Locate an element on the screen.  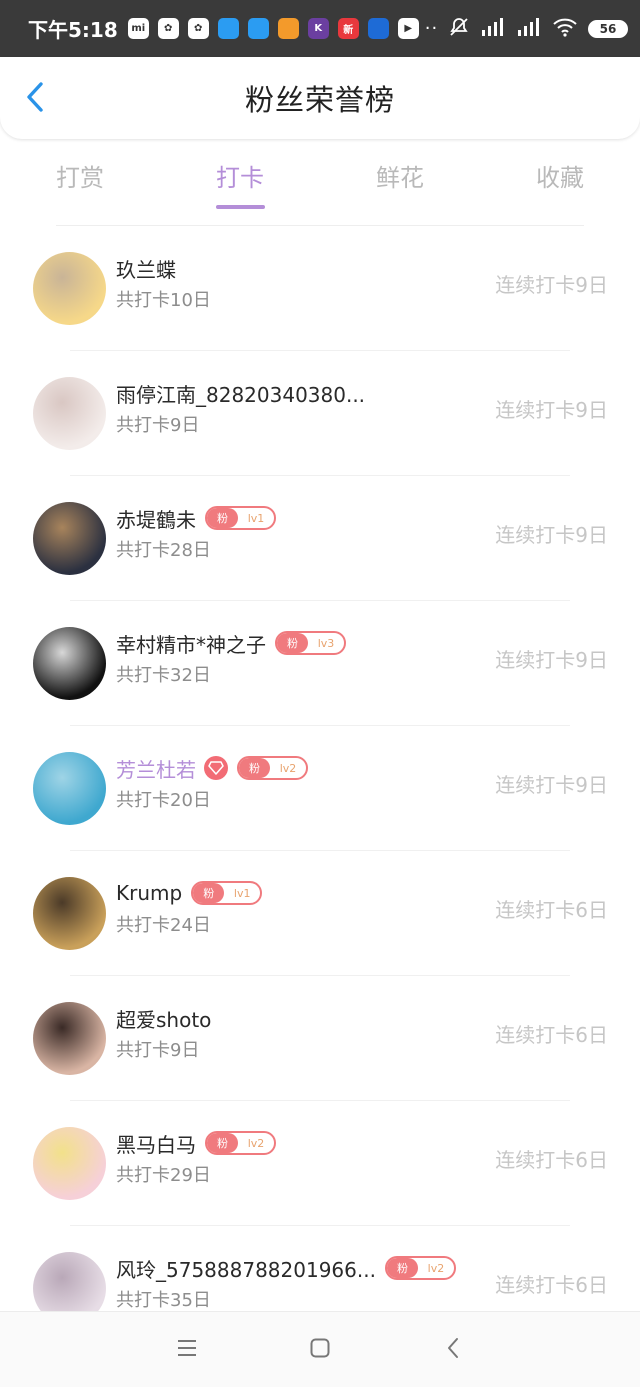
total-checkin-text: 共打卡10日 is located at coordinates (163, 300).